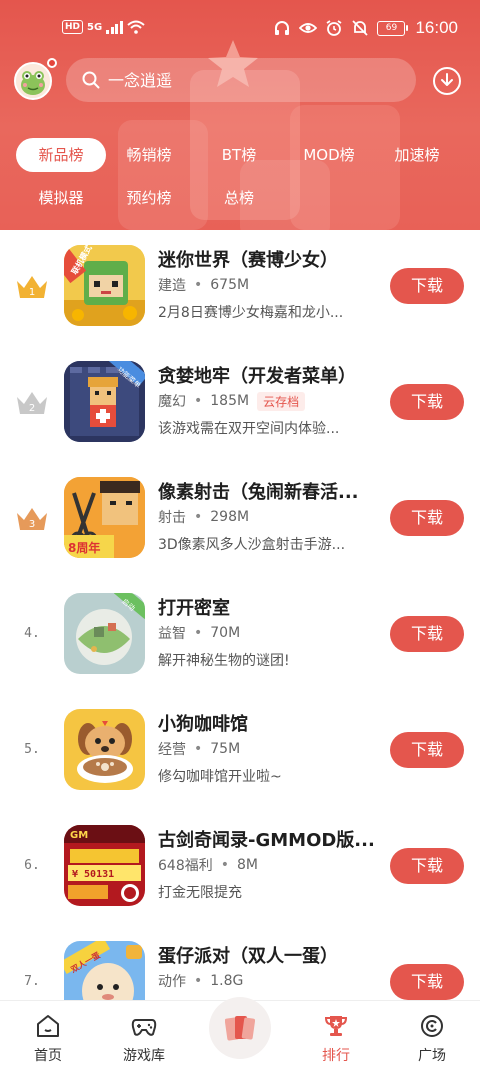 The width and height of the screenshot is (480, 1067). I want to click on status-left: HD 5G, so click(103, 27).